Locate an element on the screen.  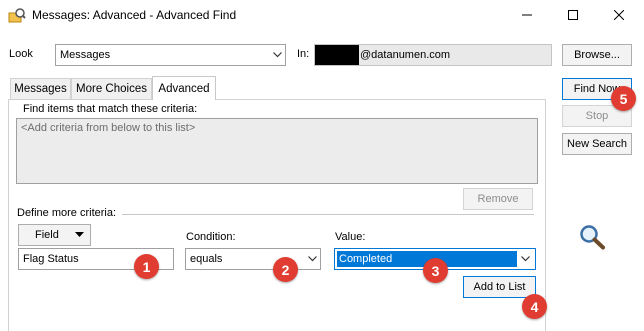
tab-more-choices: More Choices is located at coordinates (111, 88).